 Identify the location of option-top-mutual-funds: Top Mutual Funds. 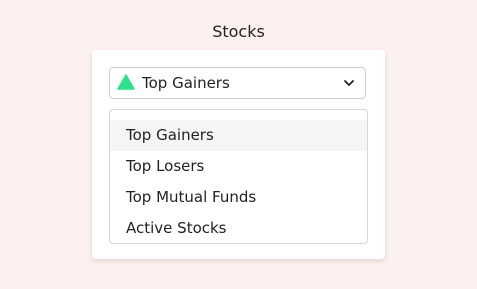
(238, 197).